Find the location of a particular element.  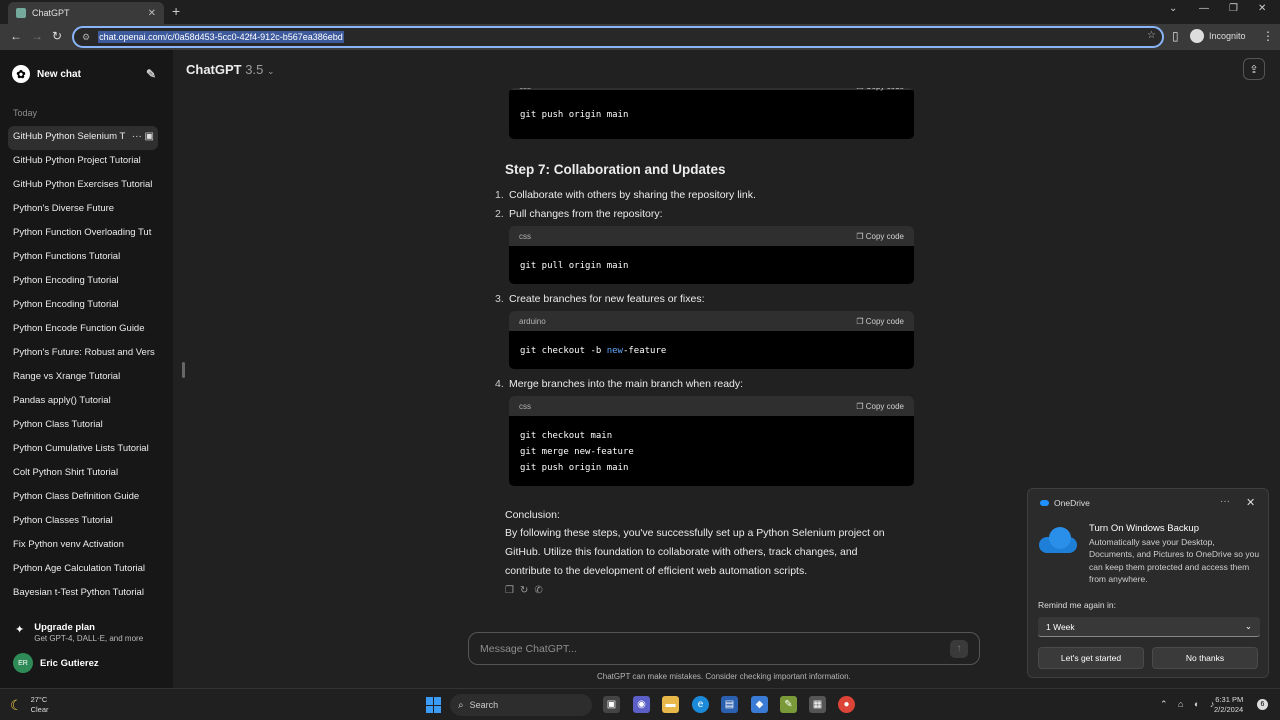

task-view-icon: ▣ is located at coordinates (611, 704).